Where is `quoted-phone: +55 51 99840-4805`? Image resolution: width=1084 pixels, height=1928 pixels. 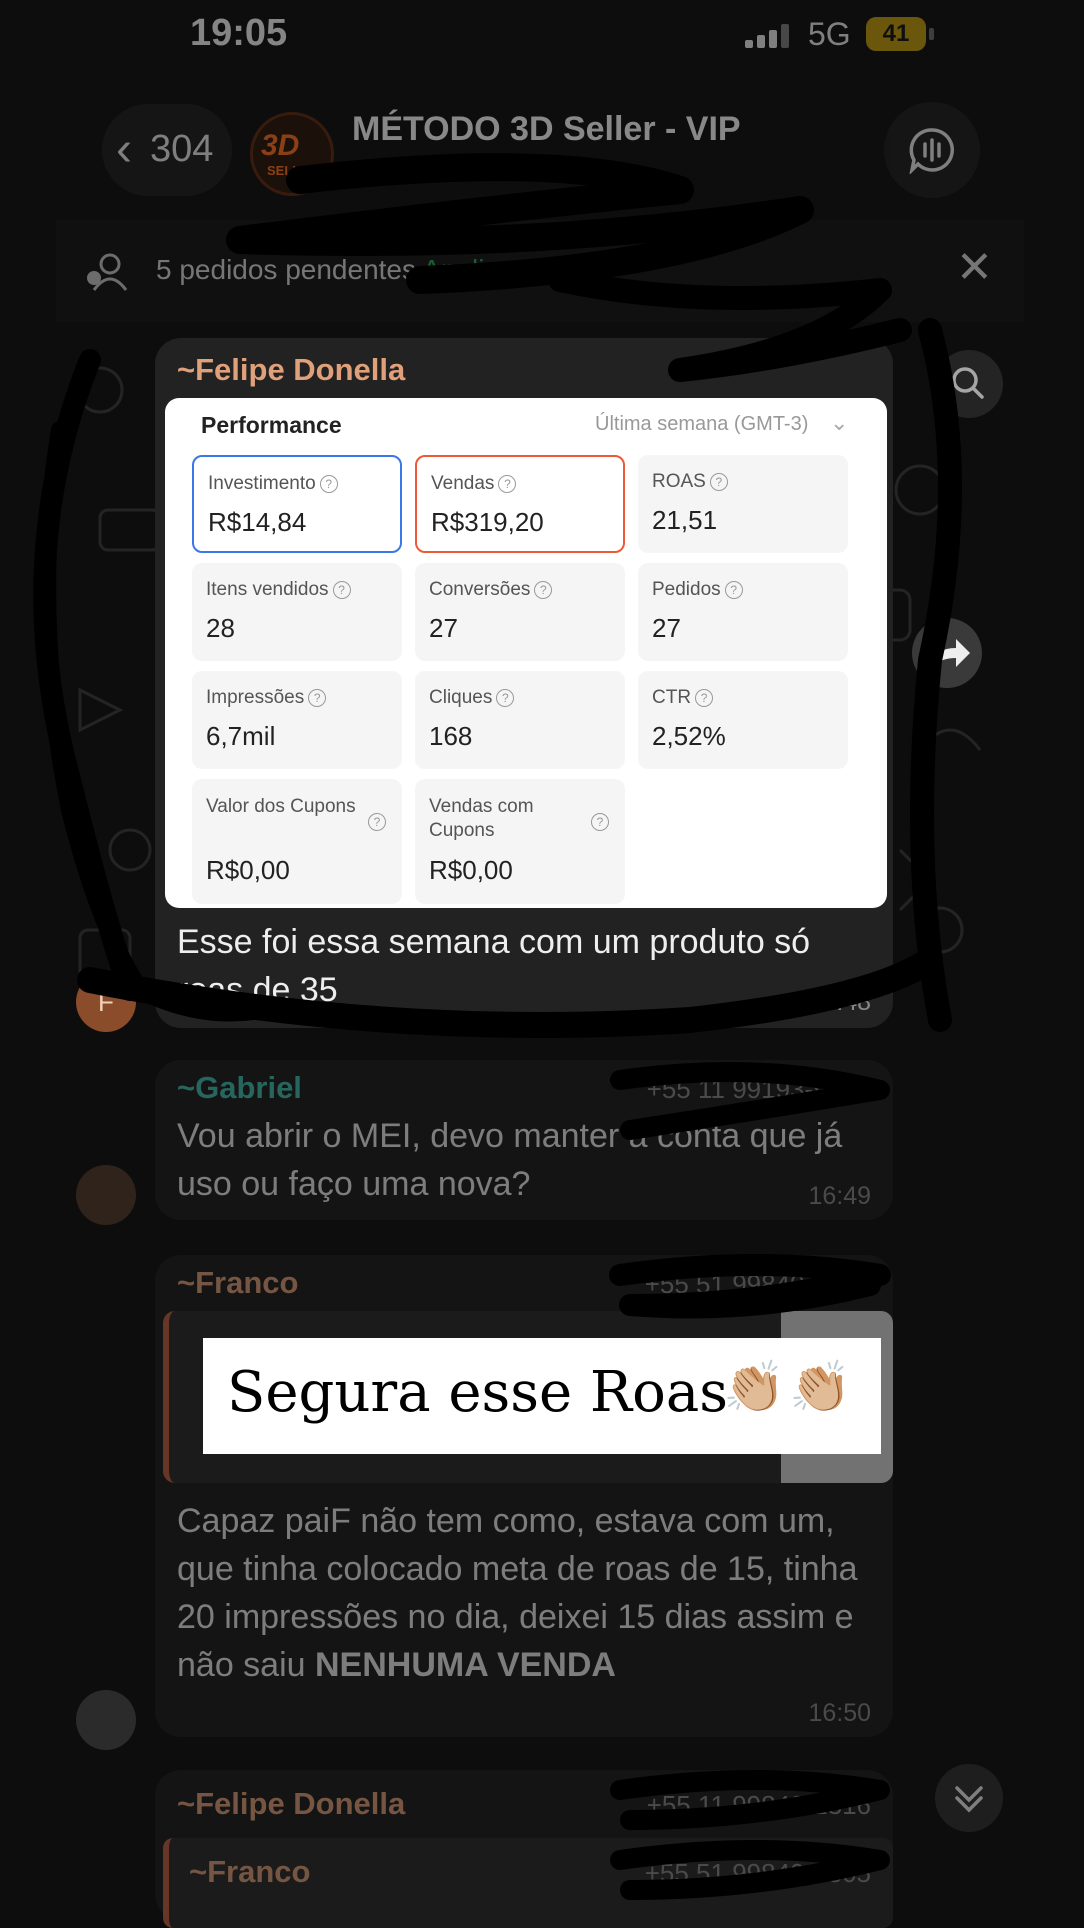 quoted-phone: +55 51 99840-4805 is located at coordinates (757, 1873).